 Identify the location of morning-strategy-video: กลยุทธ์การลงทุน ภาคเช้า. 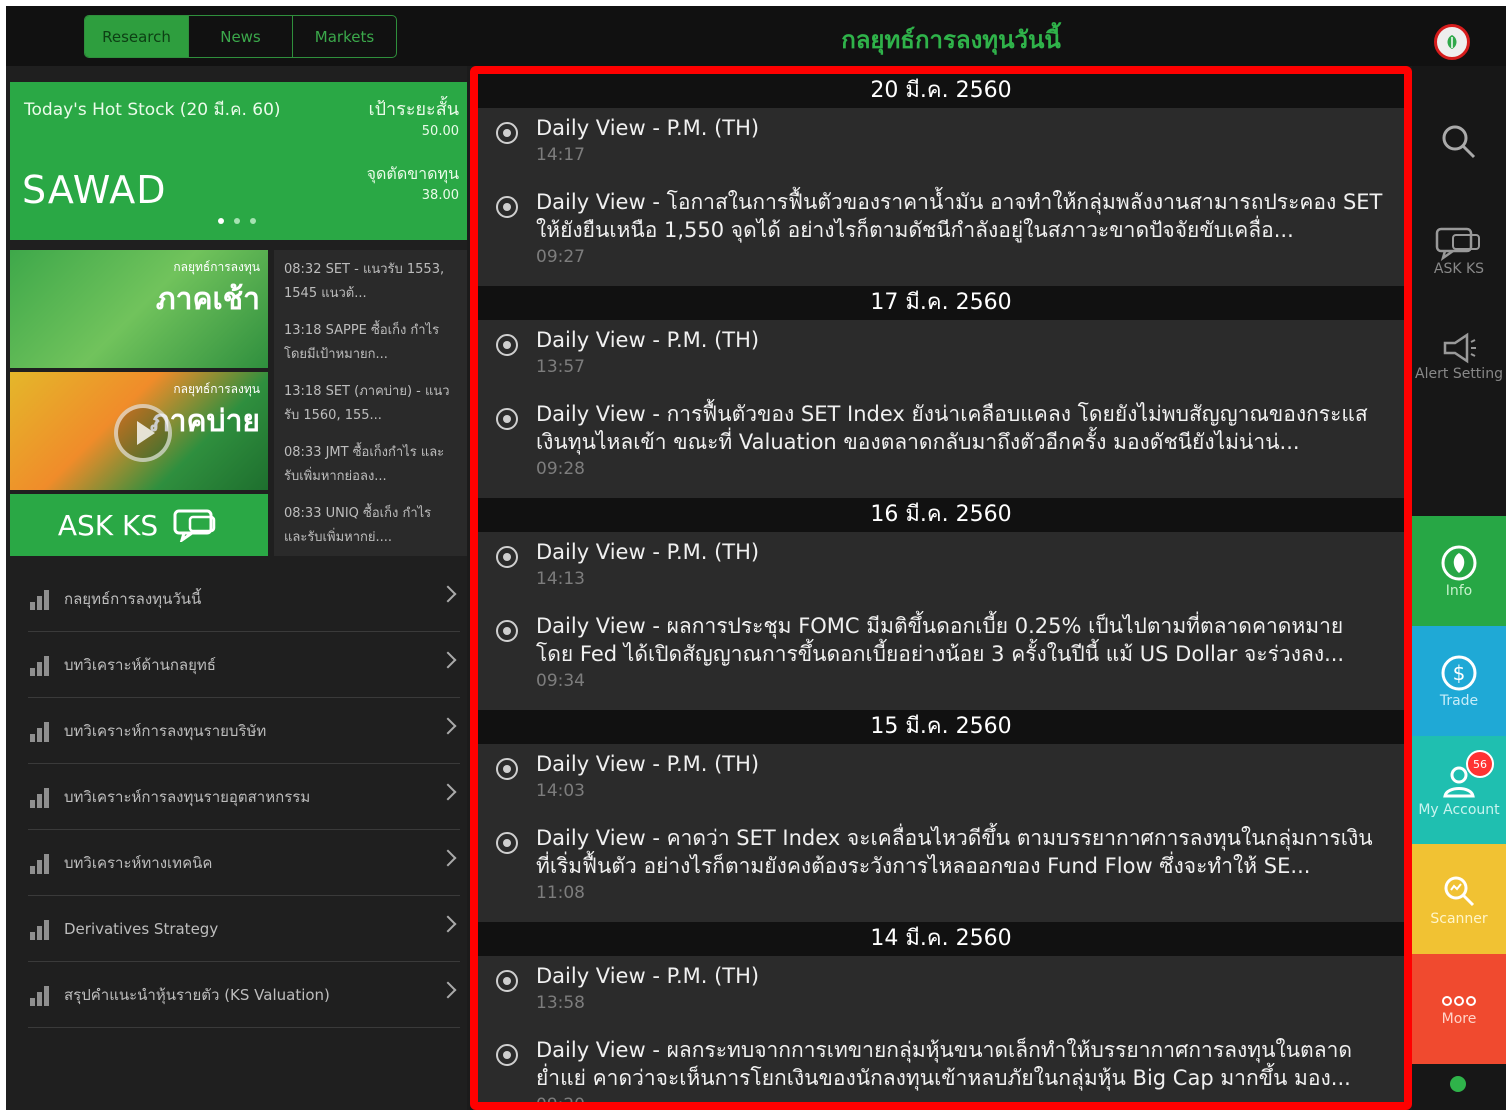
(139, 309).